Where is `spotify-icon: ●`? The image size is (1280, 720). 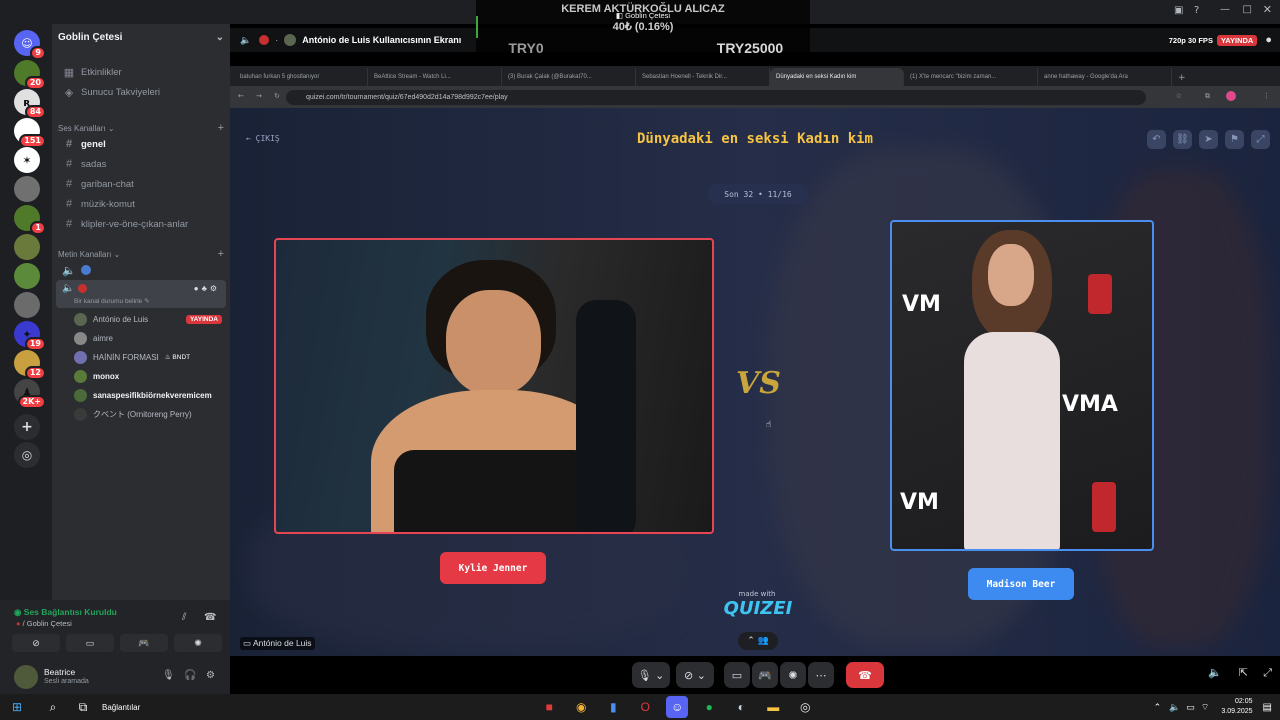 spotify-icon: ● is located at coordinates (709, 707).